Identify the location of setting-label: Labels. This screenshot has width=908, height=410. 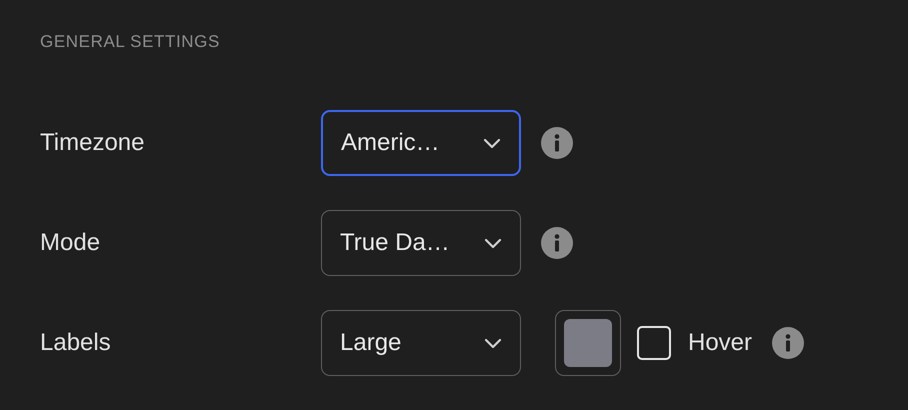
(76, 343).